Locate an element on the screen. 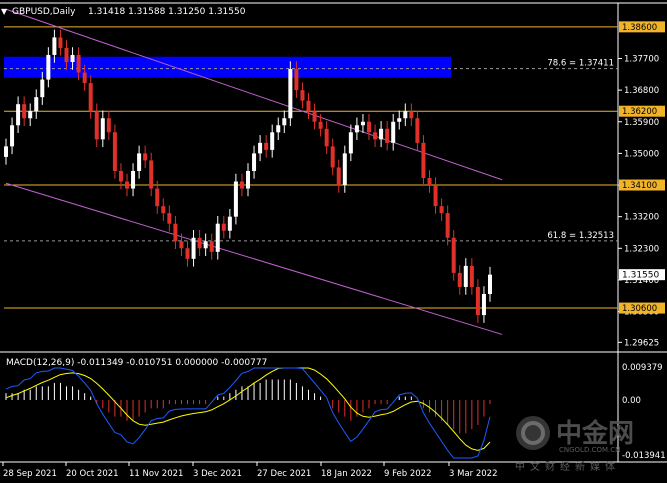  current-price-label: 1.31550 is located at coordinates (640, 276).